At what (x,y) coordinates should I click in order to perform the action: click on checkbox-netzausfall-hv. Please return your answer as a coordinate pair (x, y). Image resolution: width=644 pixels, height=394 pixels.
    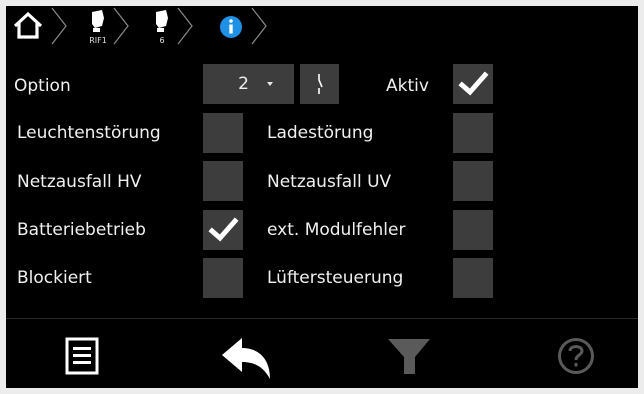
    Looking at the image, I should click on (223, 181).